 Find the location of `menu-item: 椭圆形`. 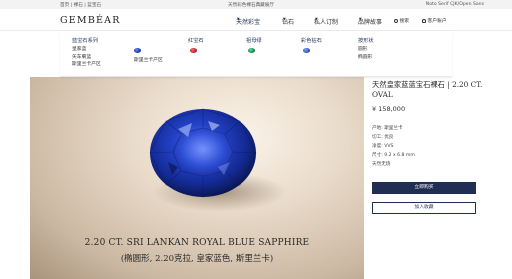

menu-item: 椭圆形 is located at coordinates (366, 58).